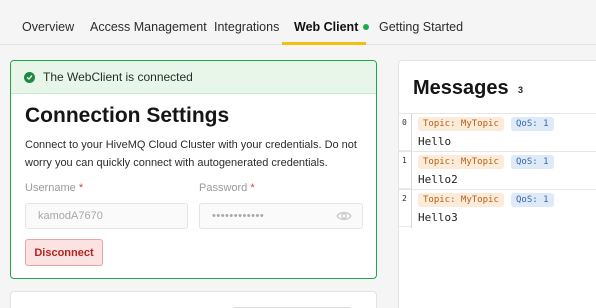 This screenshot has width=596, height=308. Describe the element at coordinates (50, 188) in the screenshot. I see `username-label-text: Username` at that location.